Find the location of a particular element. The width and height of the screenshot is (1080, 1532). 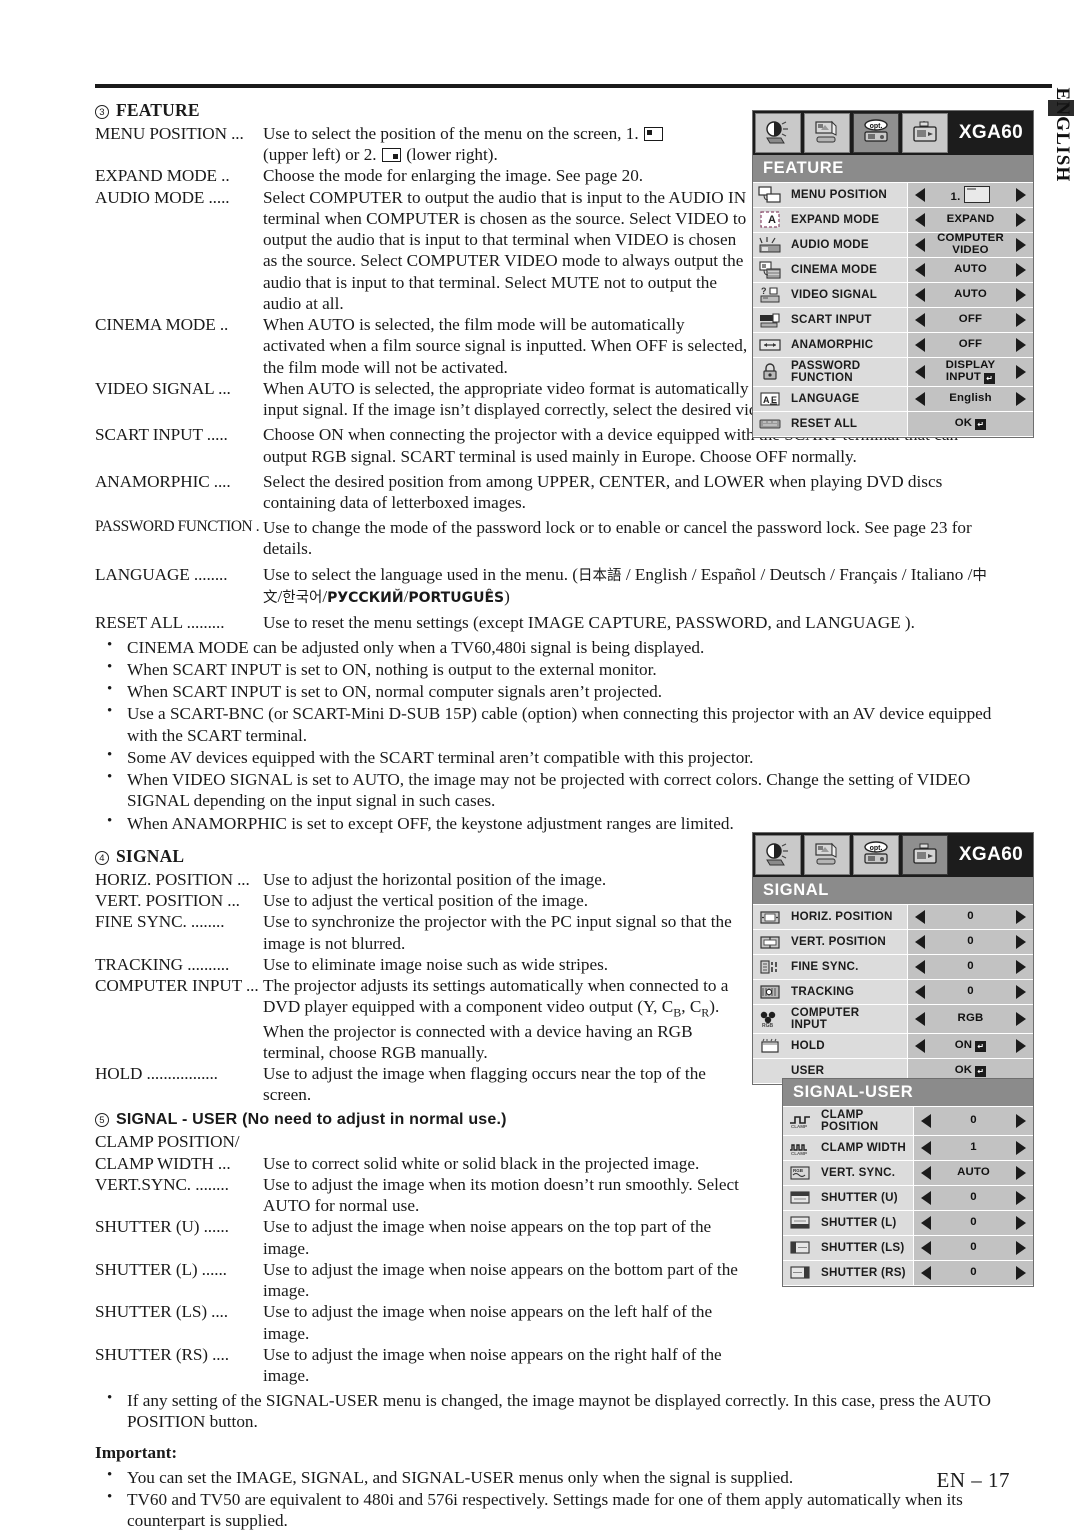

osd-row-value: 1. is located at coordinates (970, 195).